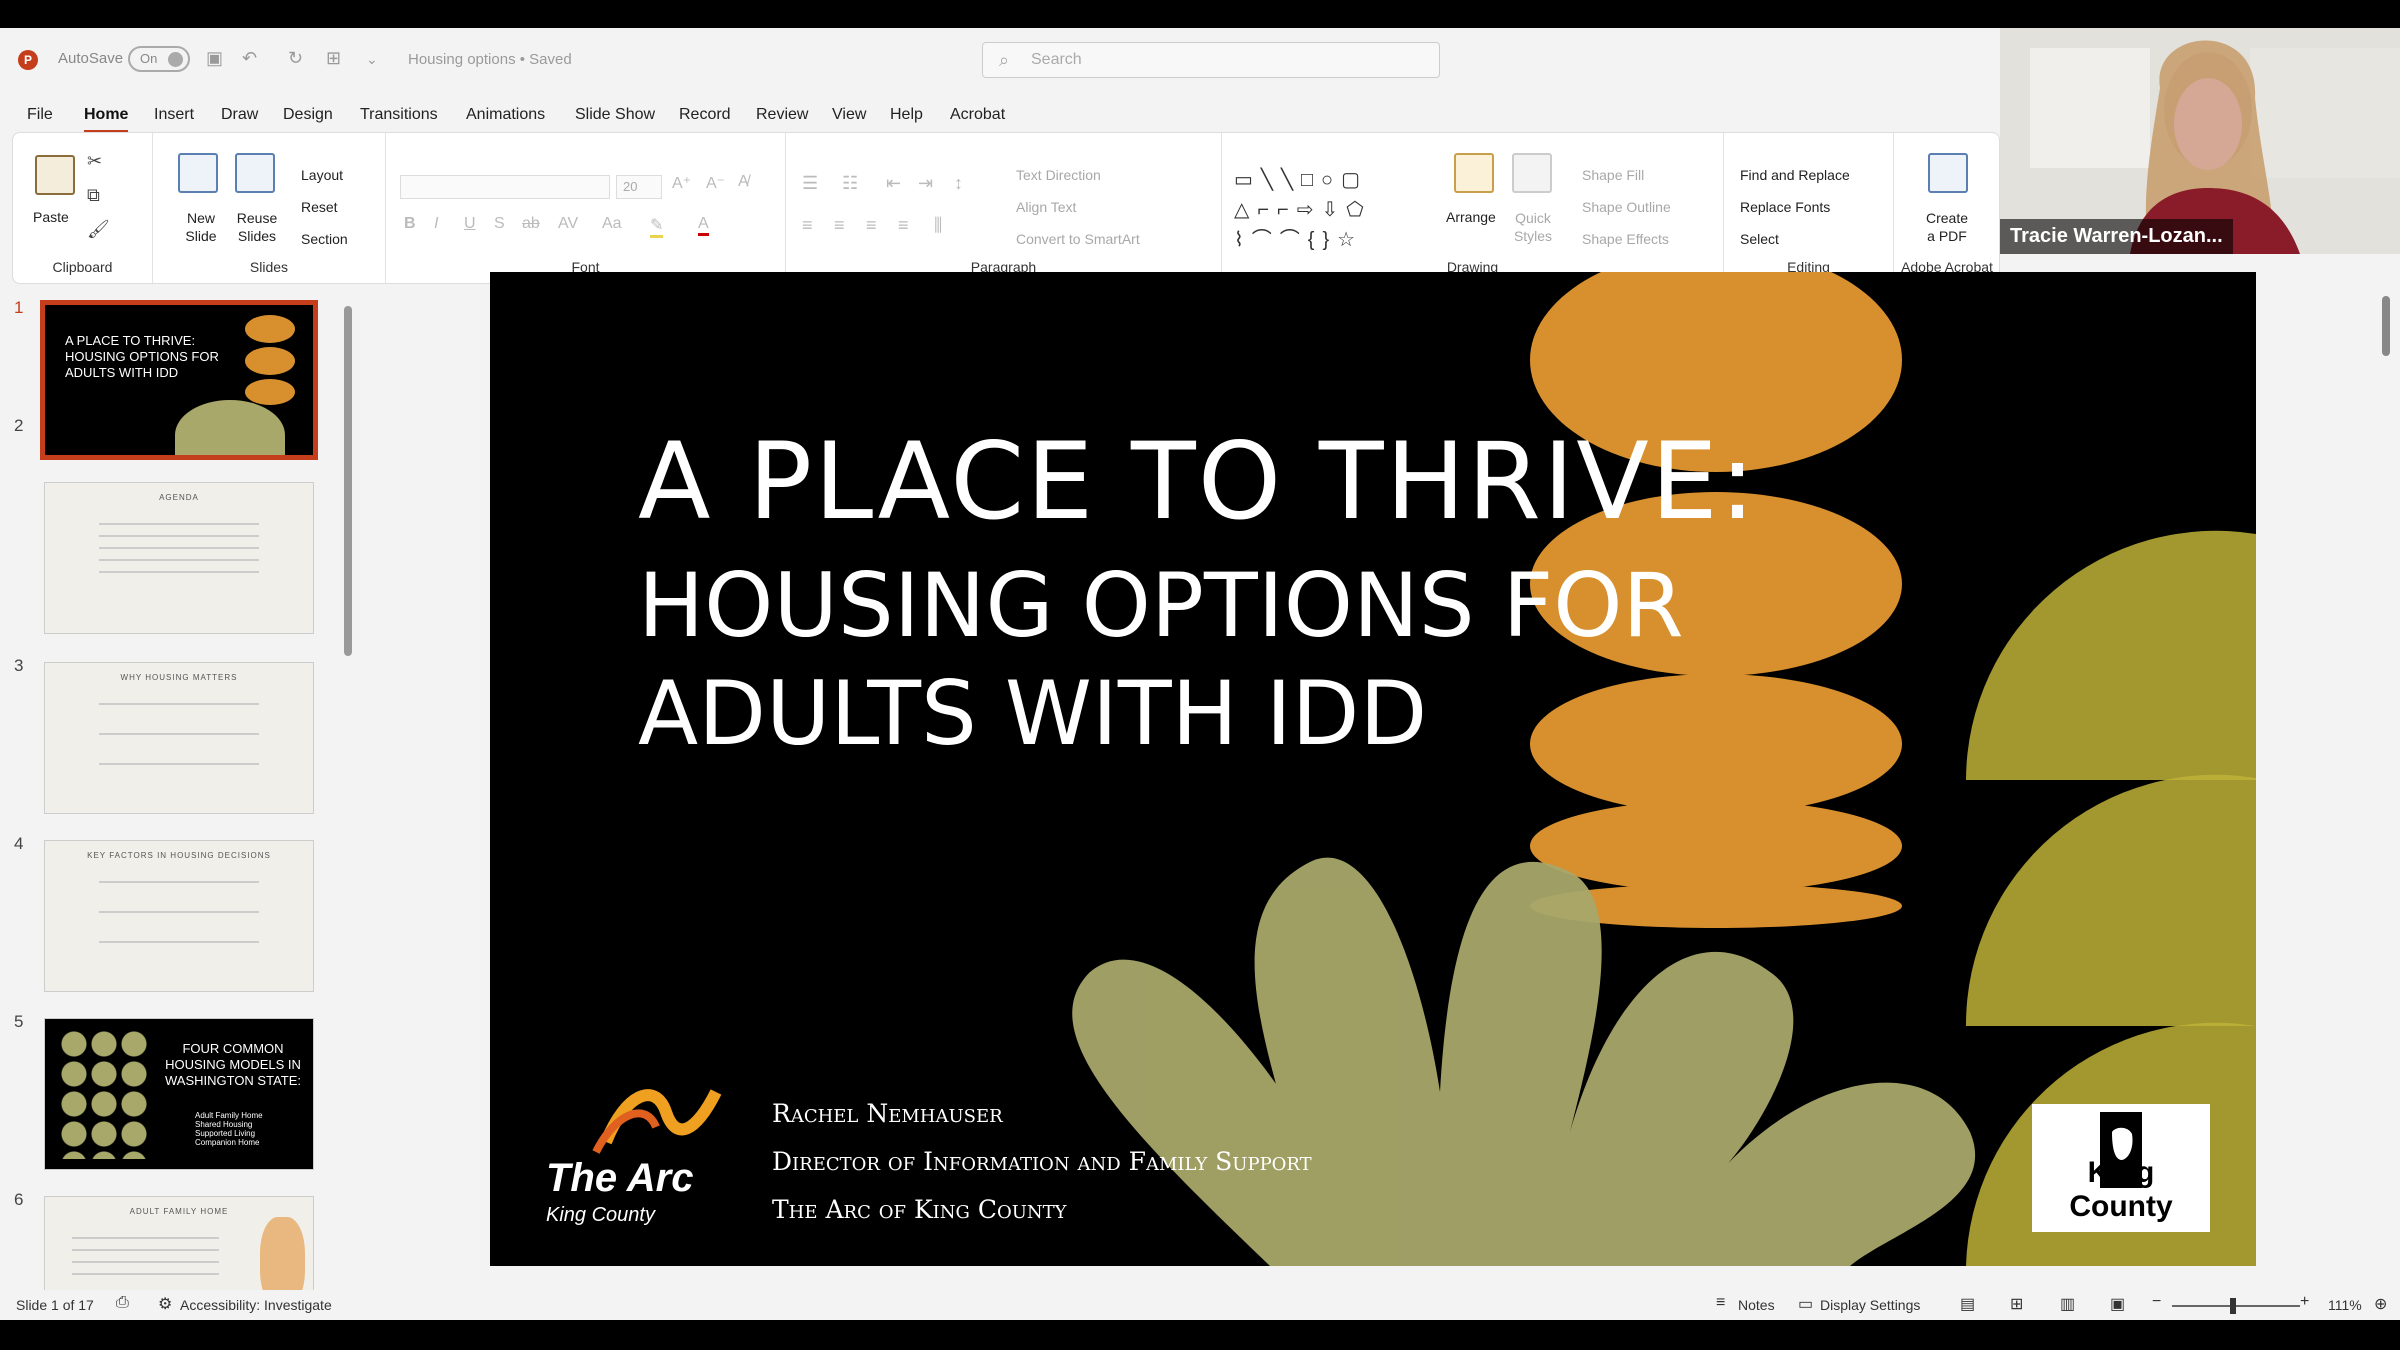 The image size is (2400, 1350). I want to click on bold-icon: B, so click(410, 224).